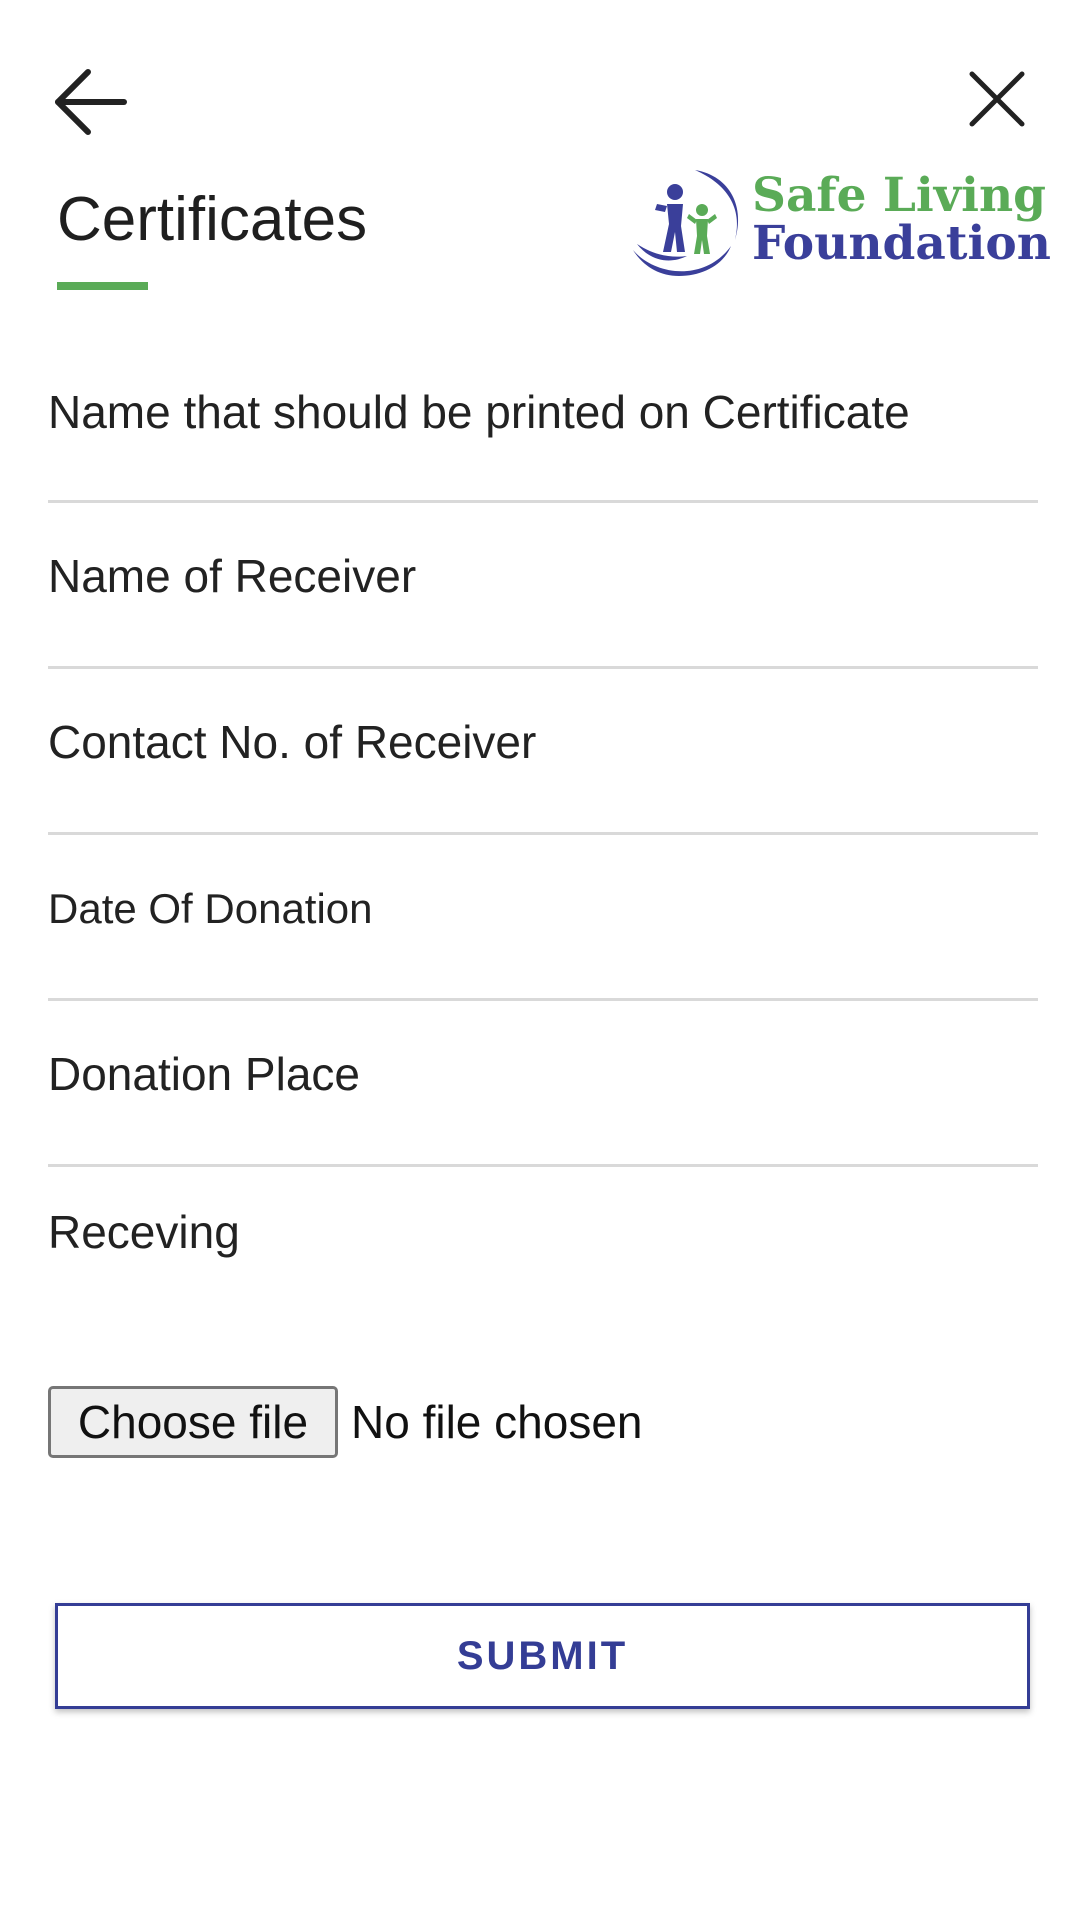  What do you see at coordinates (204, 1074) in the screenshot?
I see `field-label: Donation Place` at bounding box center [204, 1074].